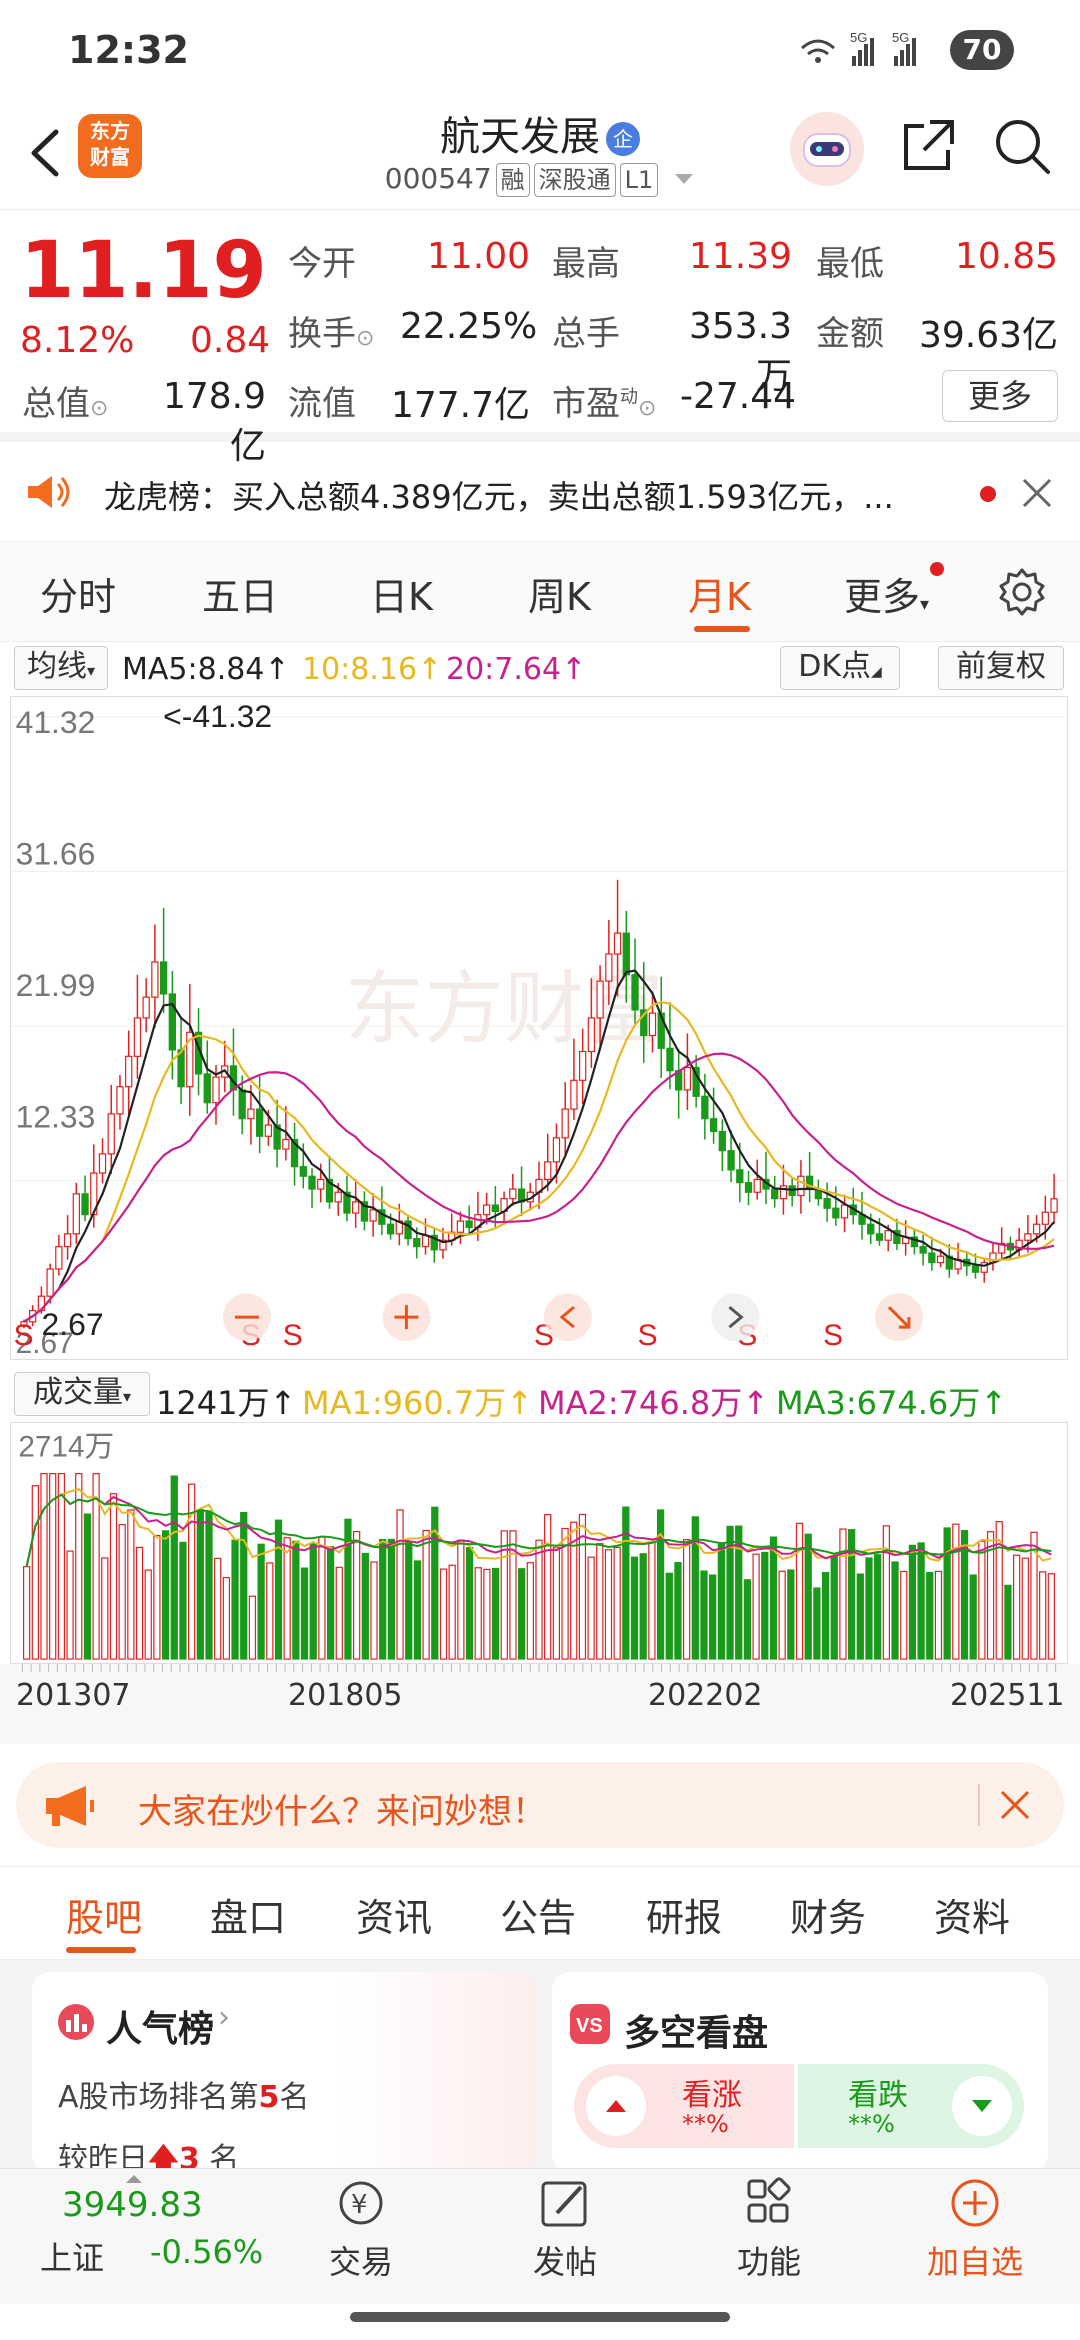  I want to click on tab-guba: 股吧, so click(104, 1914).